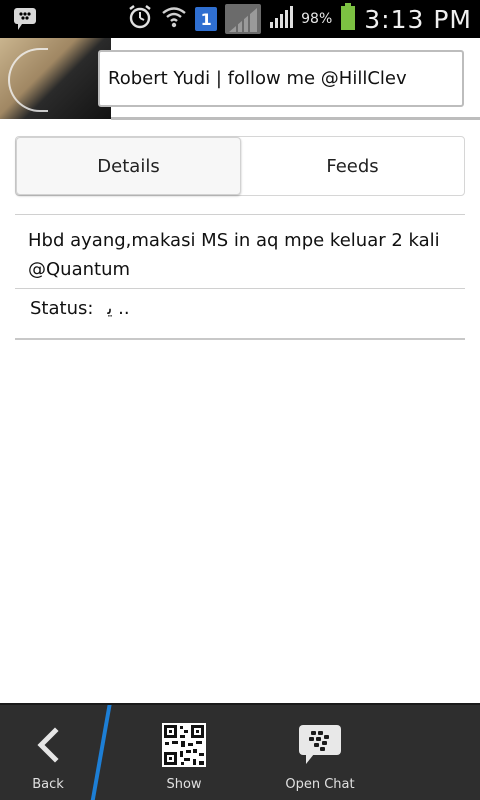 Image resolution: width=480 pixels, height=800 pixels. What do you see at coordinates (55, 78) in the screenshot?
I see `avatar` at bounding box center [55, 78].